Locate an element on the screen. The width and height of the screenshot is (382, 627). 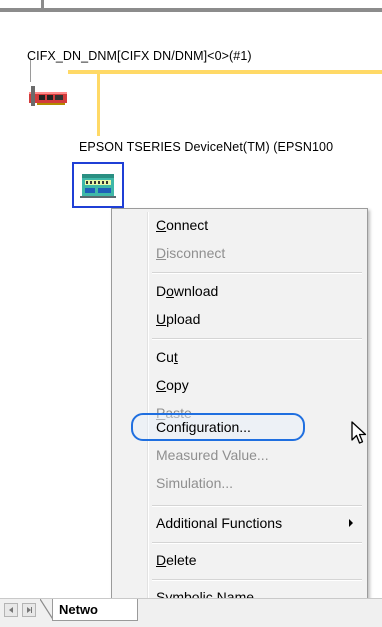
selected-slave-device is located at coordinates (98, 185).